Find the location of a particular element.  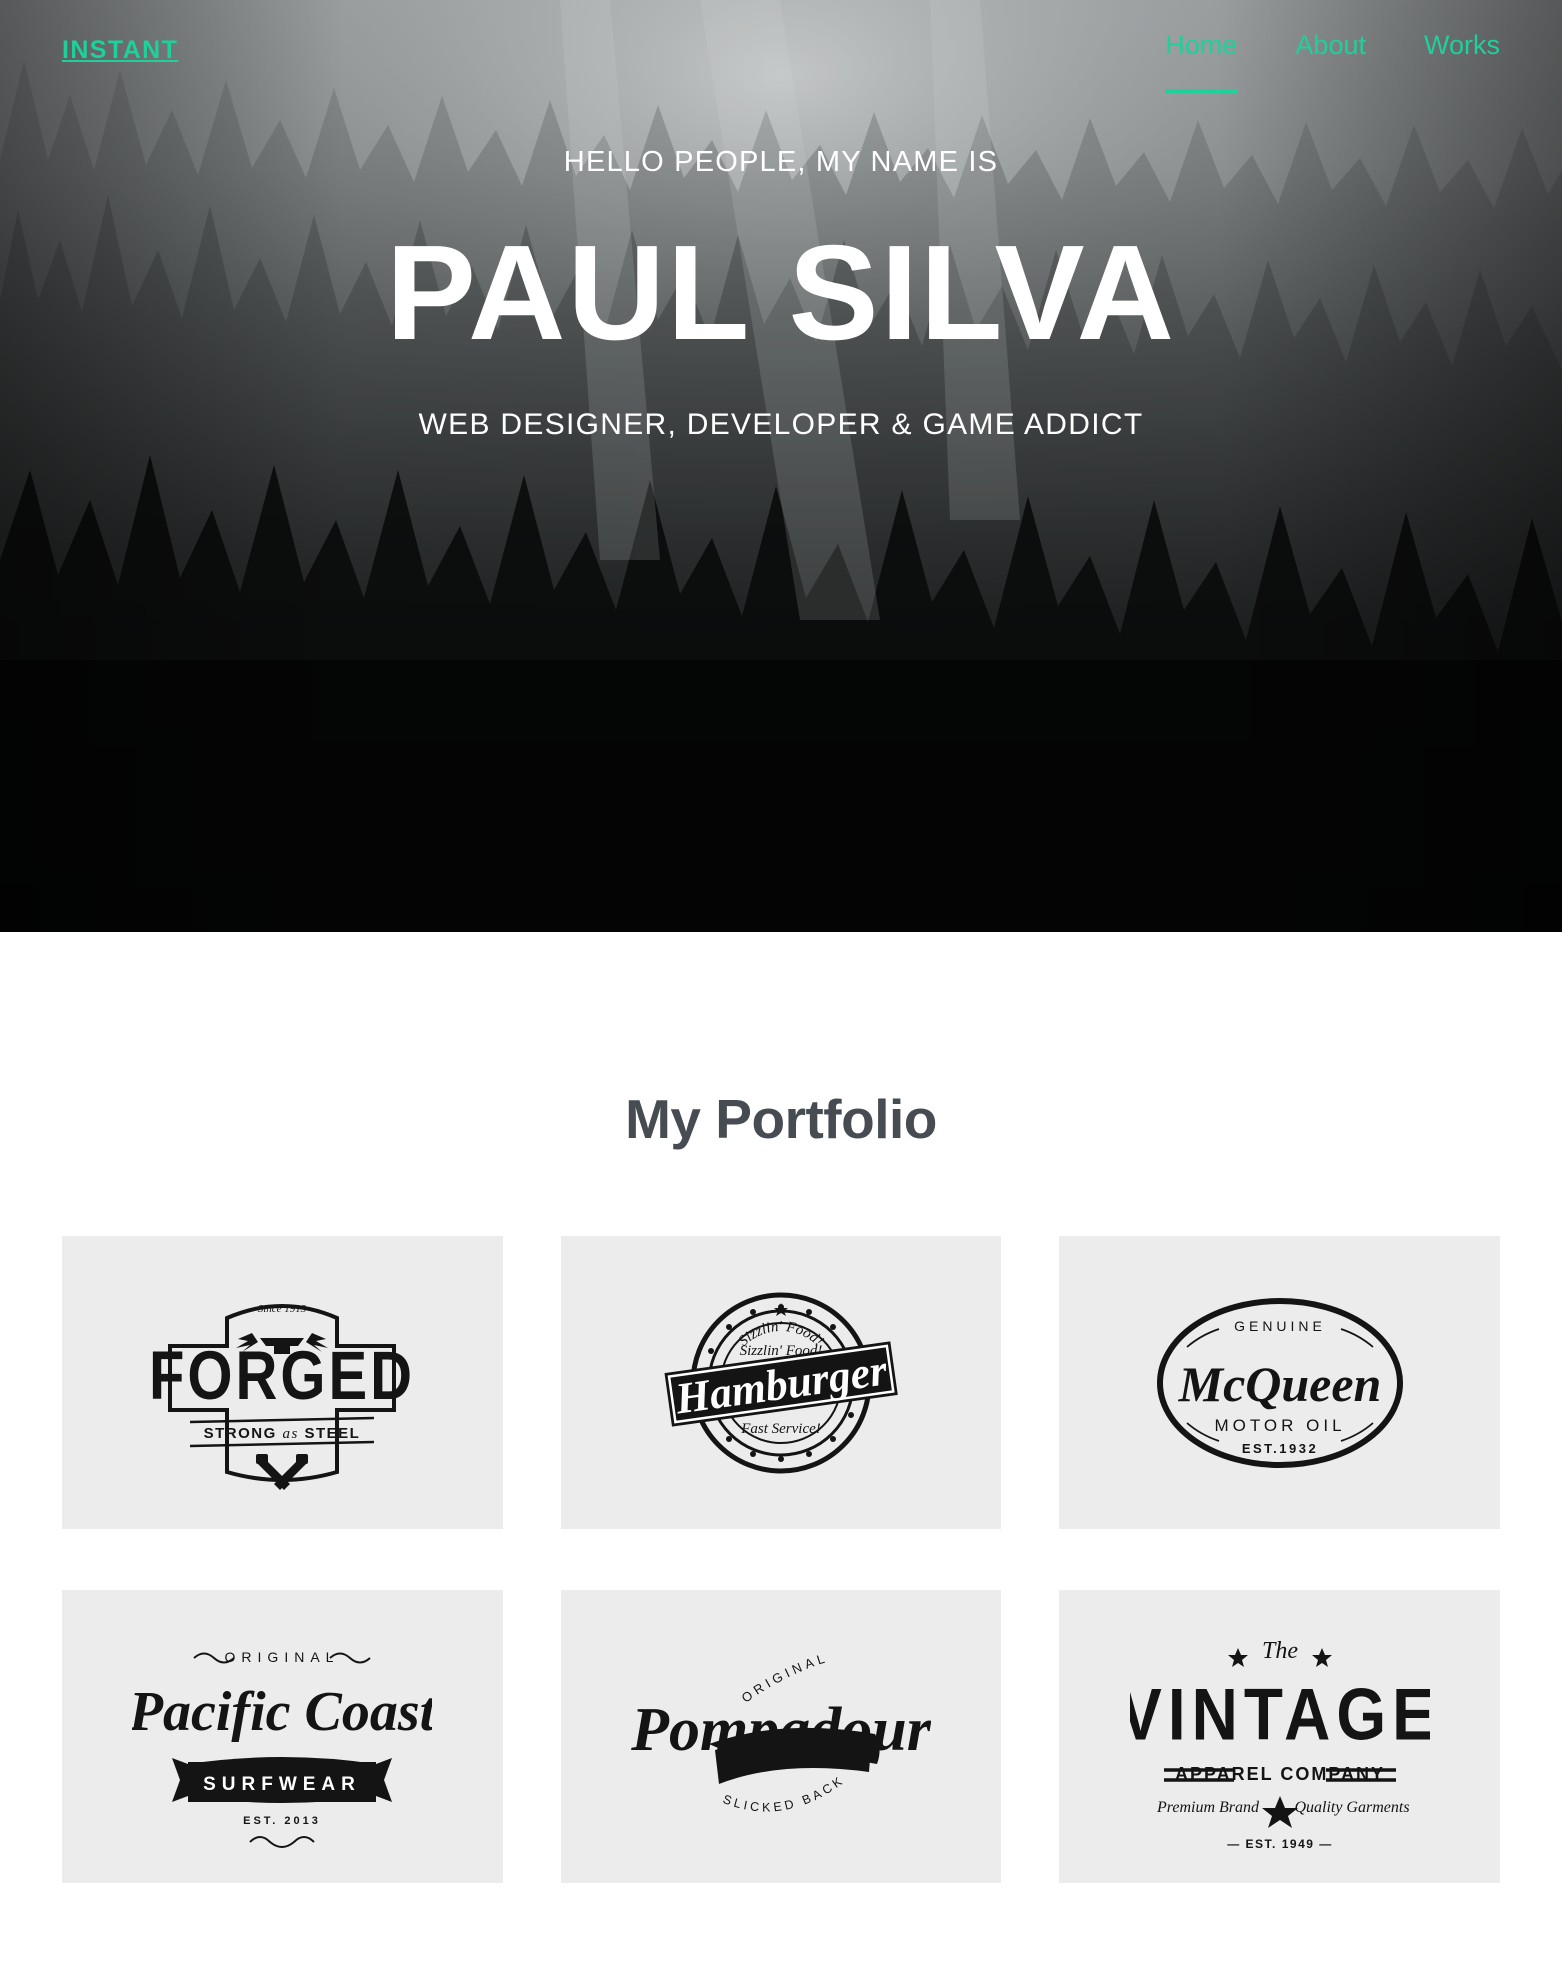

svg-text: McQueen is located at coordinates (1279, 1384).